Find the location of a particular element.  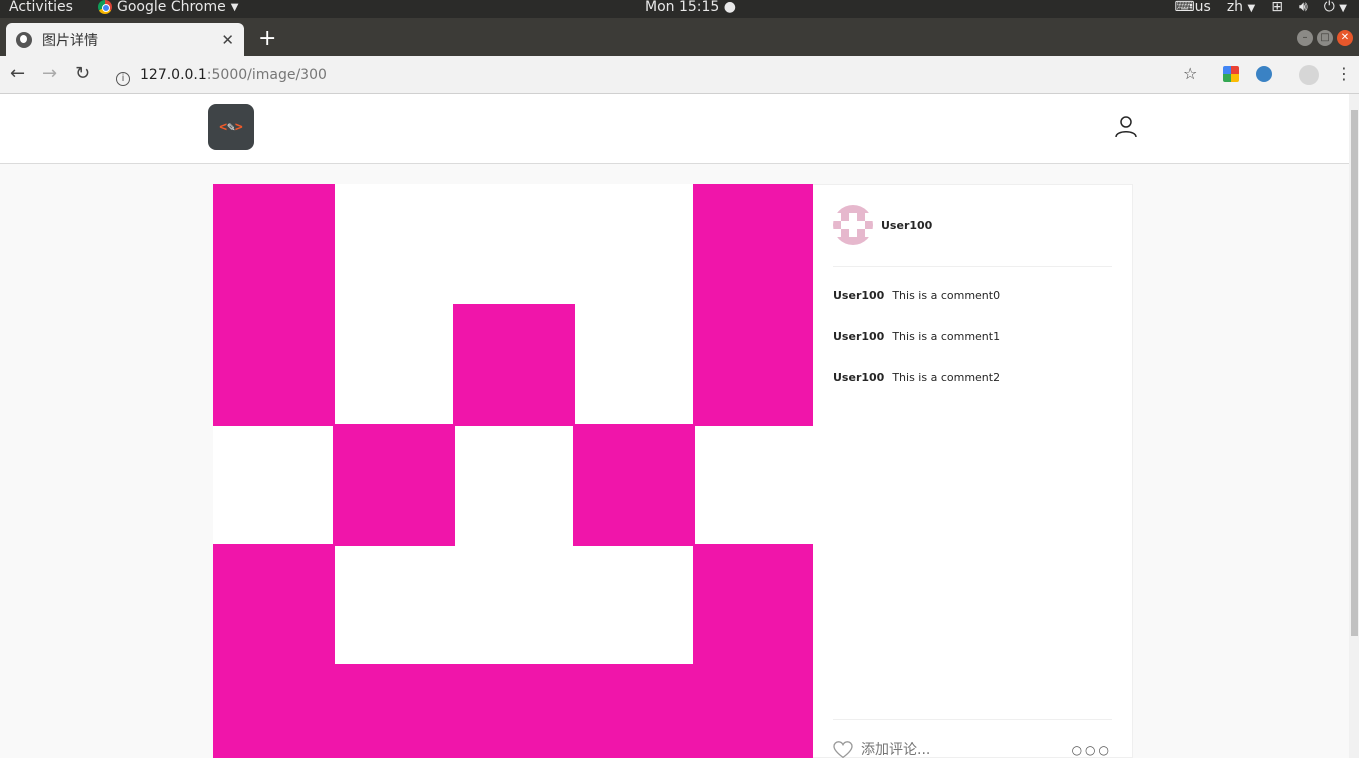

comment: User100 This is a comment0 is located at coordinates (916, 309).